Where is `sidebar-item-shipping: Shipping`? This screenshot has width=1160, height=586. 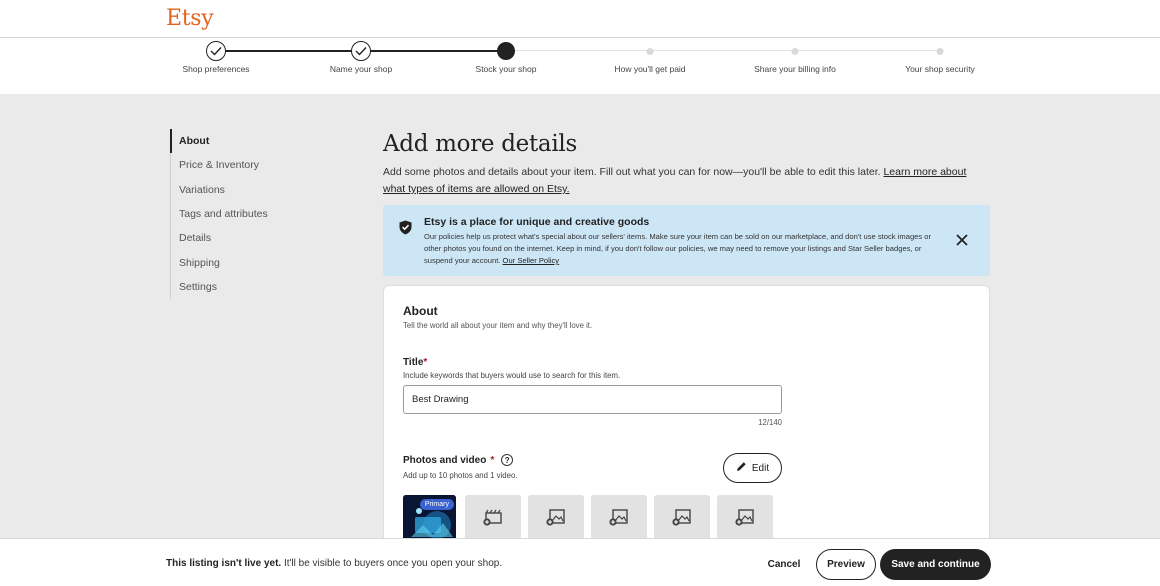 sidebar-item-shipping: Shipping is located at coordinates (245, 262).